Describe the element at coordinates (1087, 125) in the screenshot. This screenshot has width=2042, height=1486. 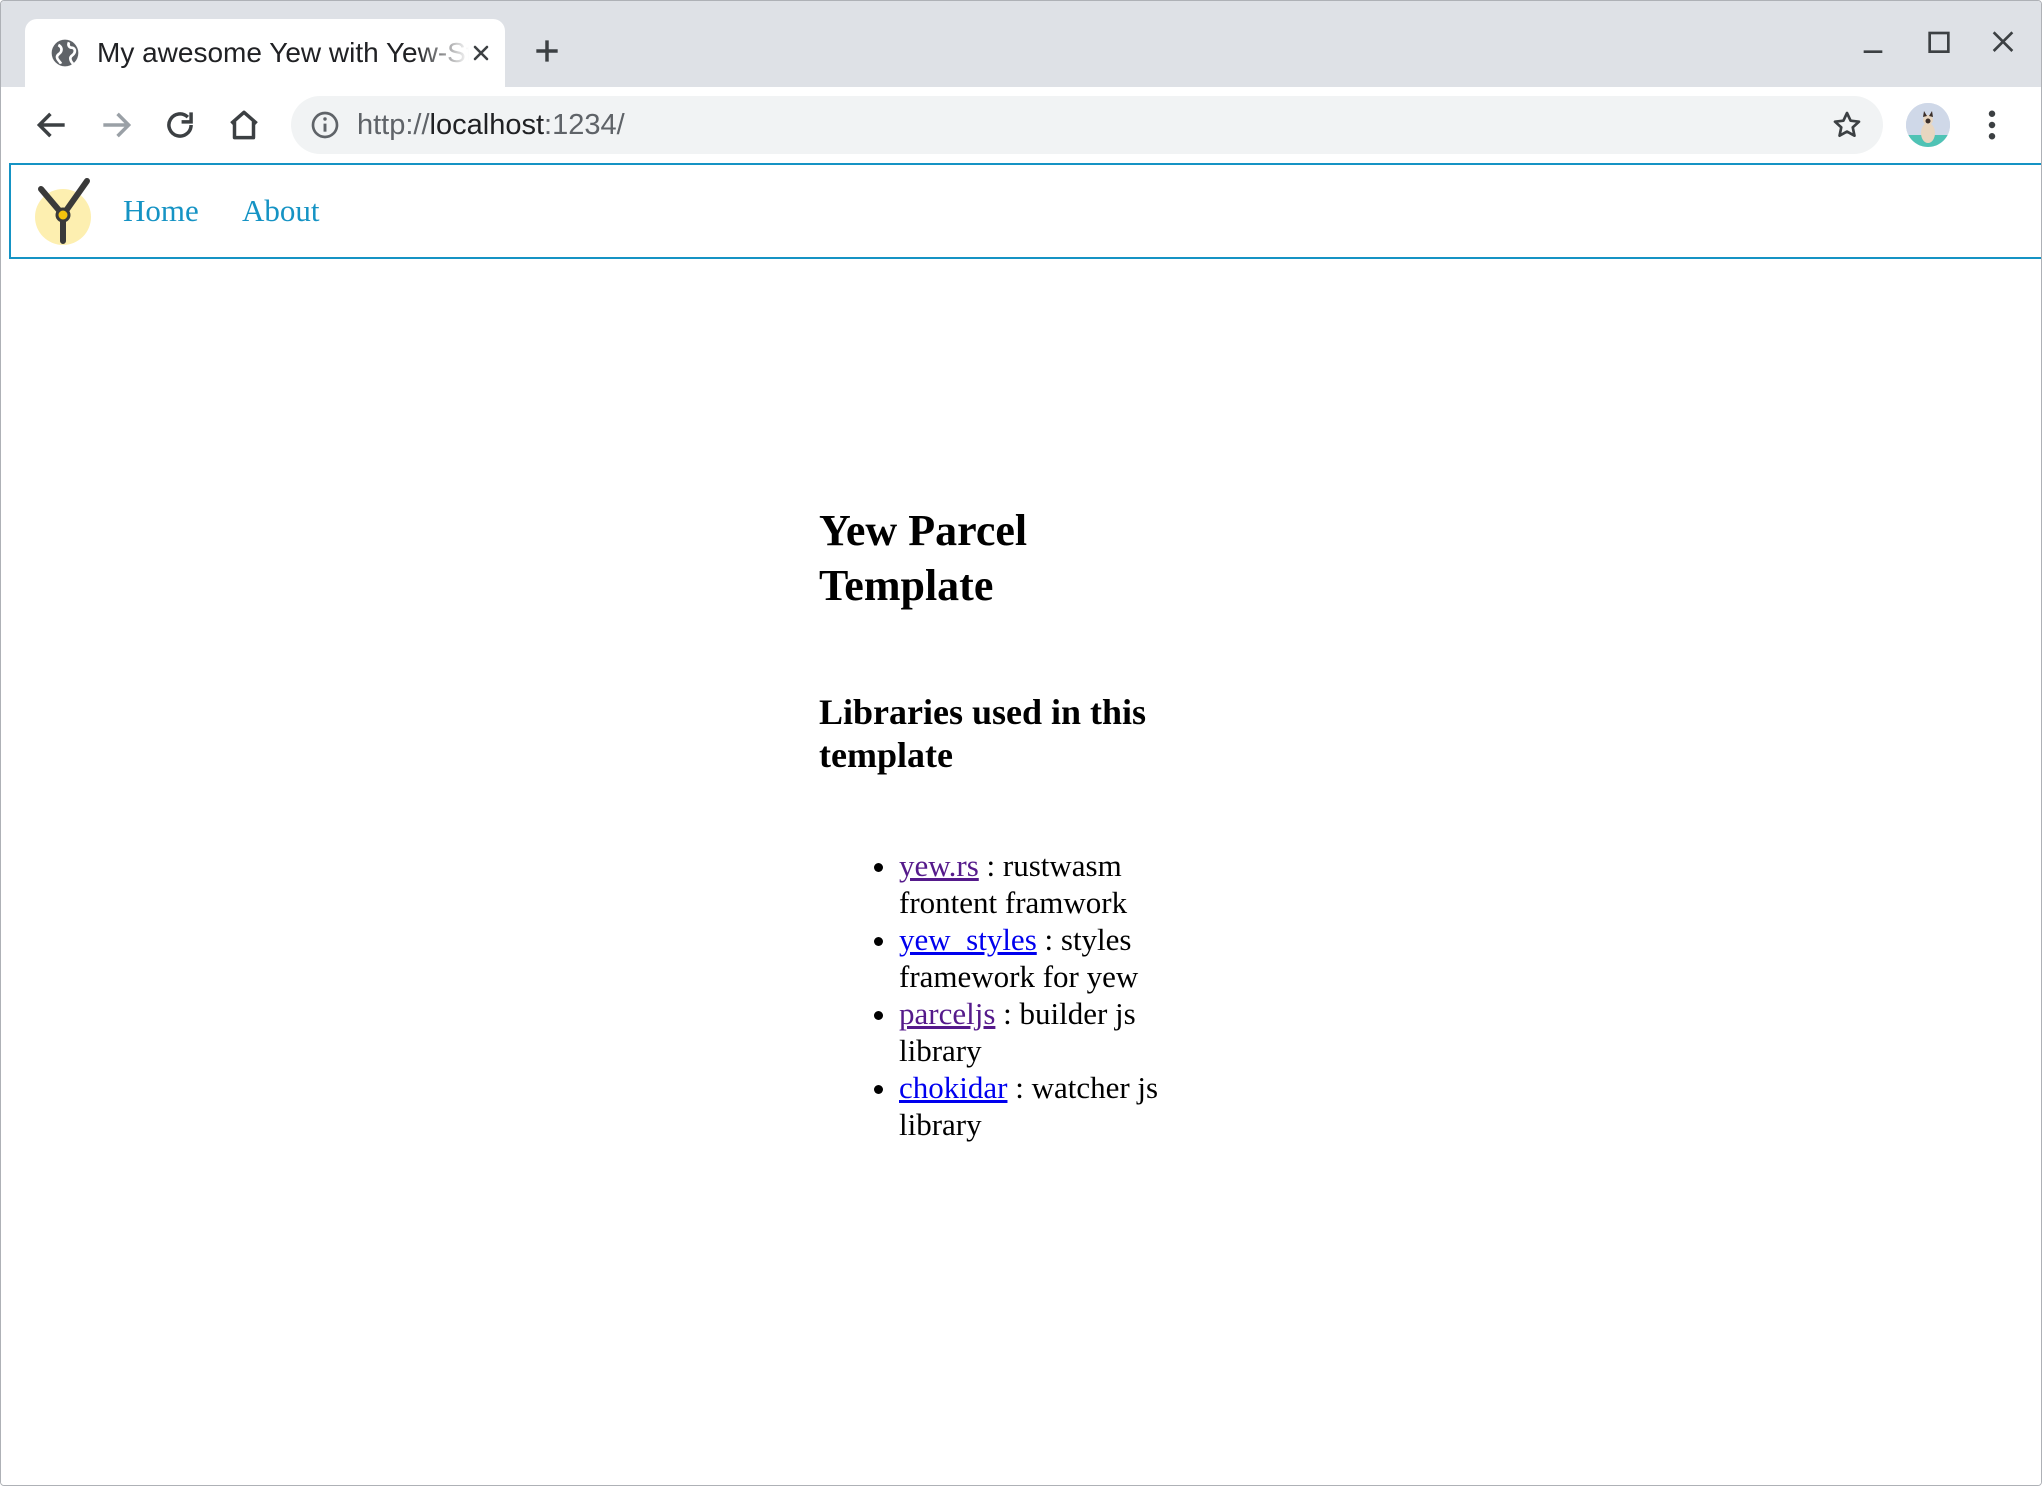
I see `address-bar: http://localhost:1234/` at that location.